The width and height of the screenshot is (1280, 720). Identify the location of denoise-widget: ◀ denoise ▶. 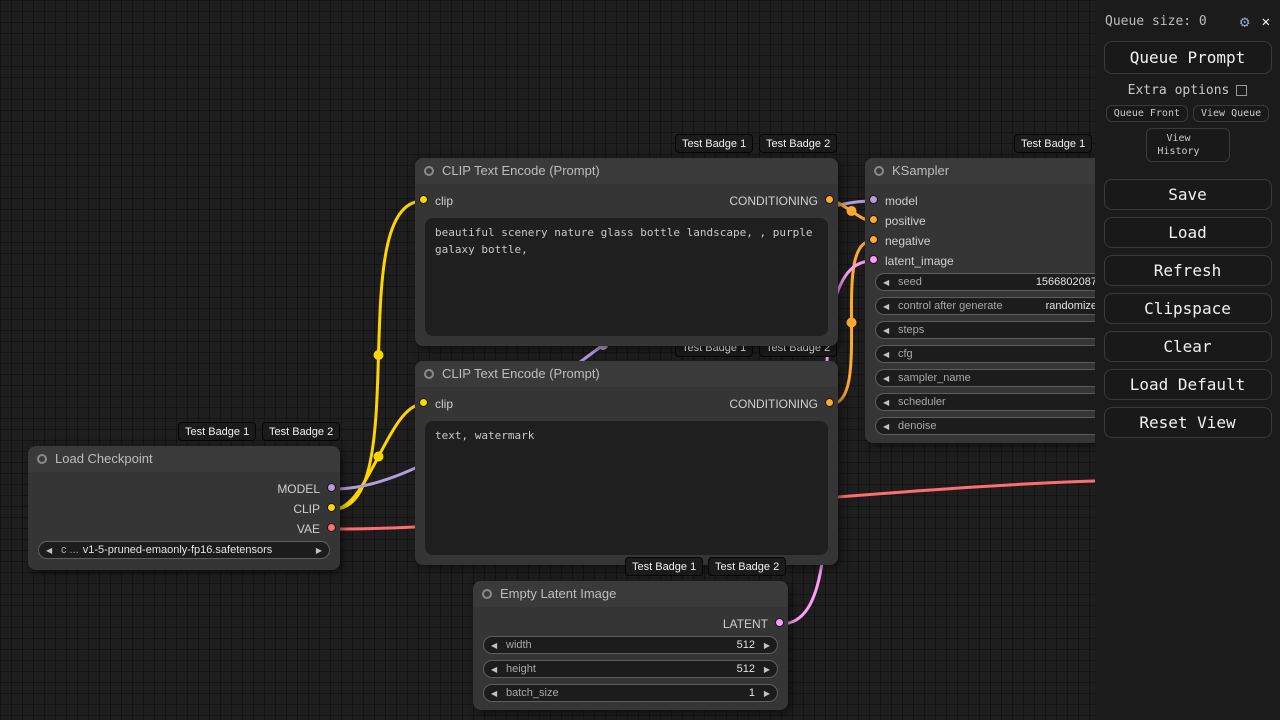
(997, 426).